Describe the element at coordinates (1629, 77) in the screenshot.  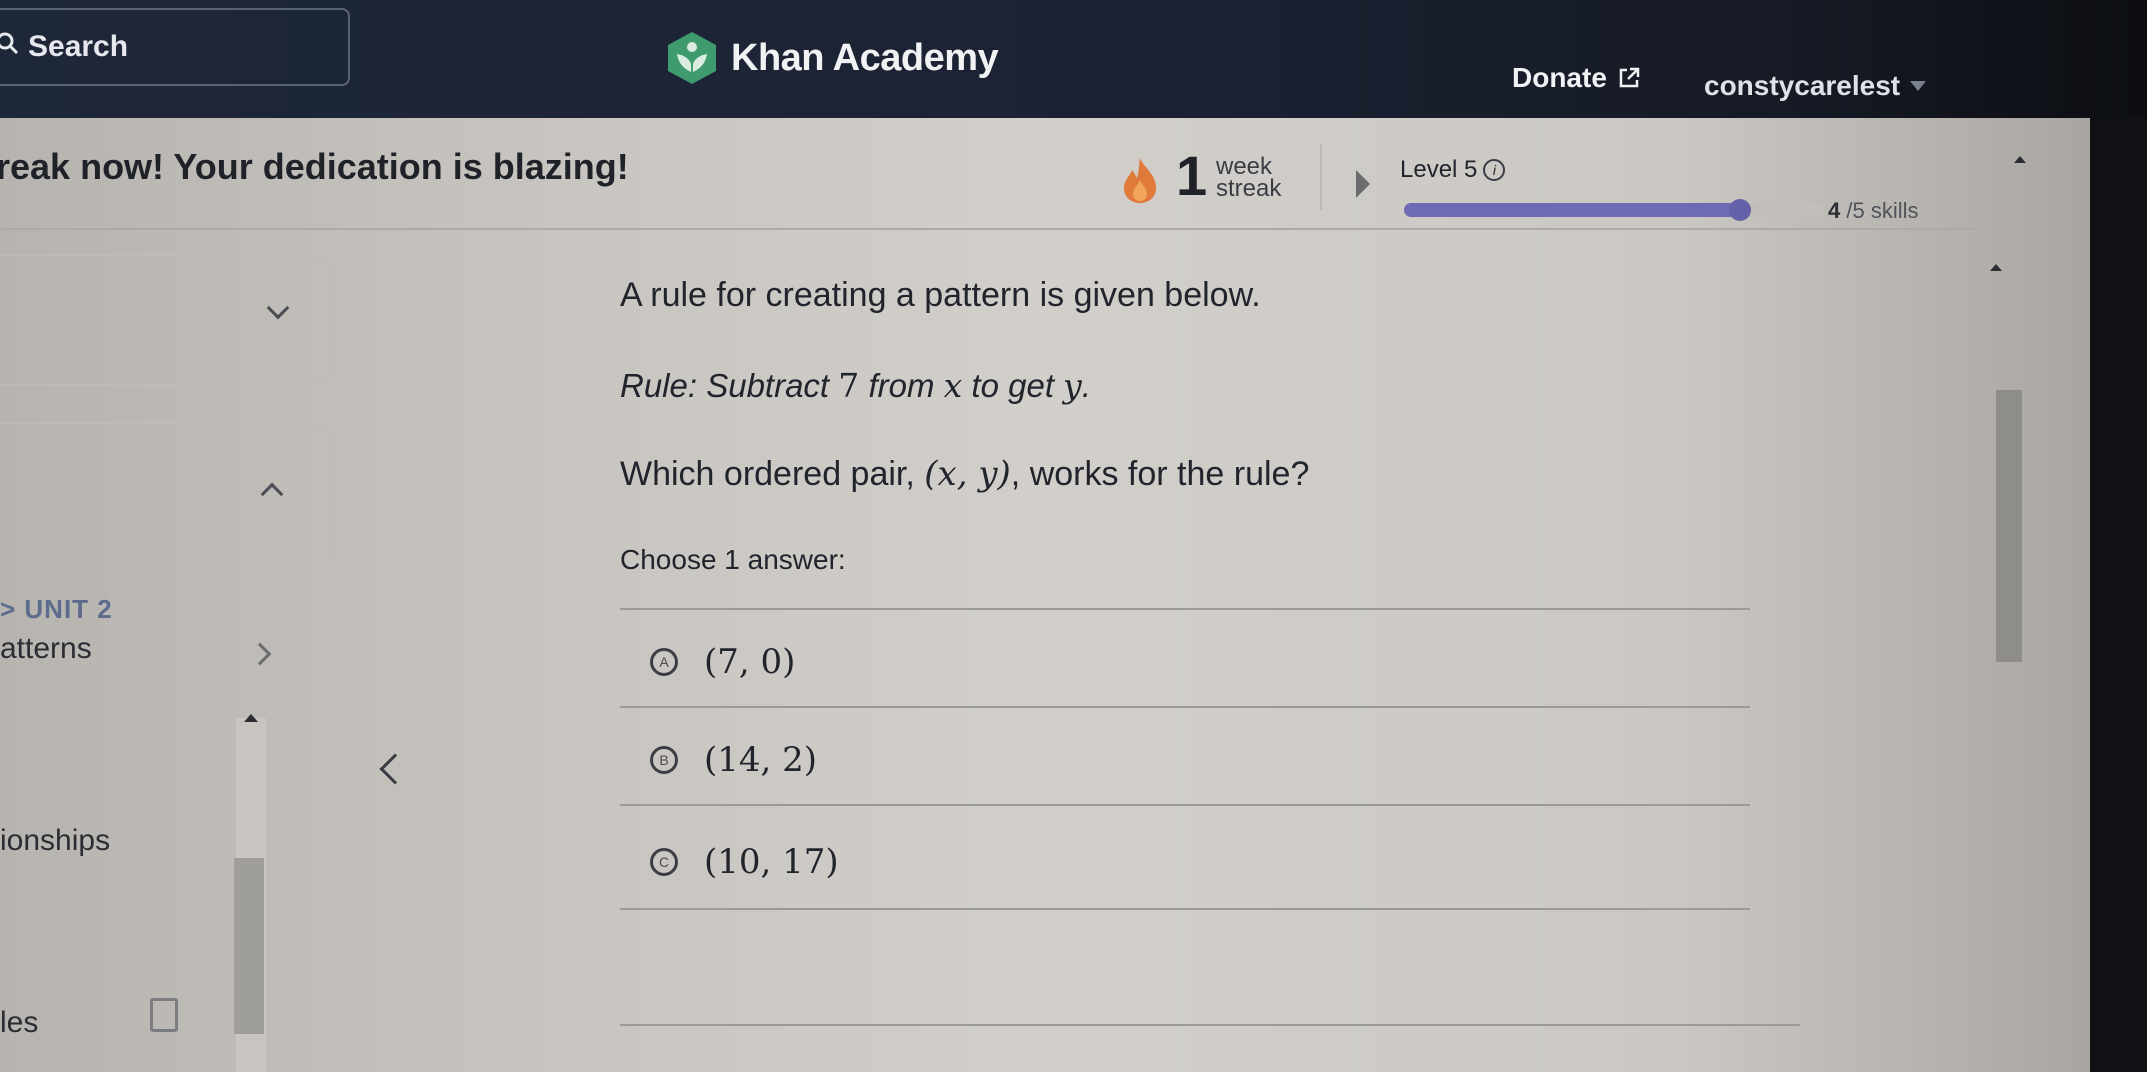
I see `external-link-icon` at that location.